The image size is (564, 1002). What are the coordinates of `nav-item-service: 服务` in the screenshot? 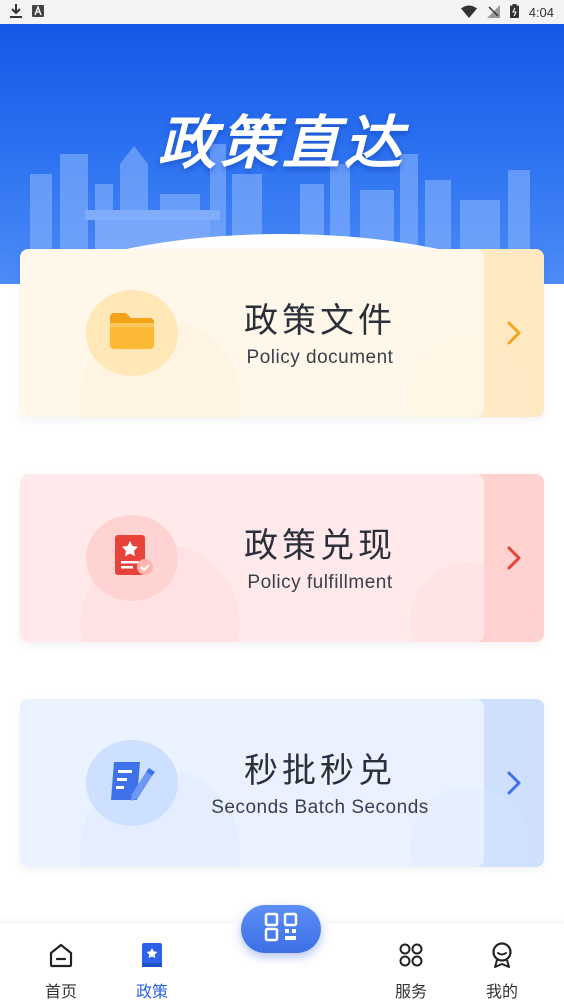 It's located at (411, 963).